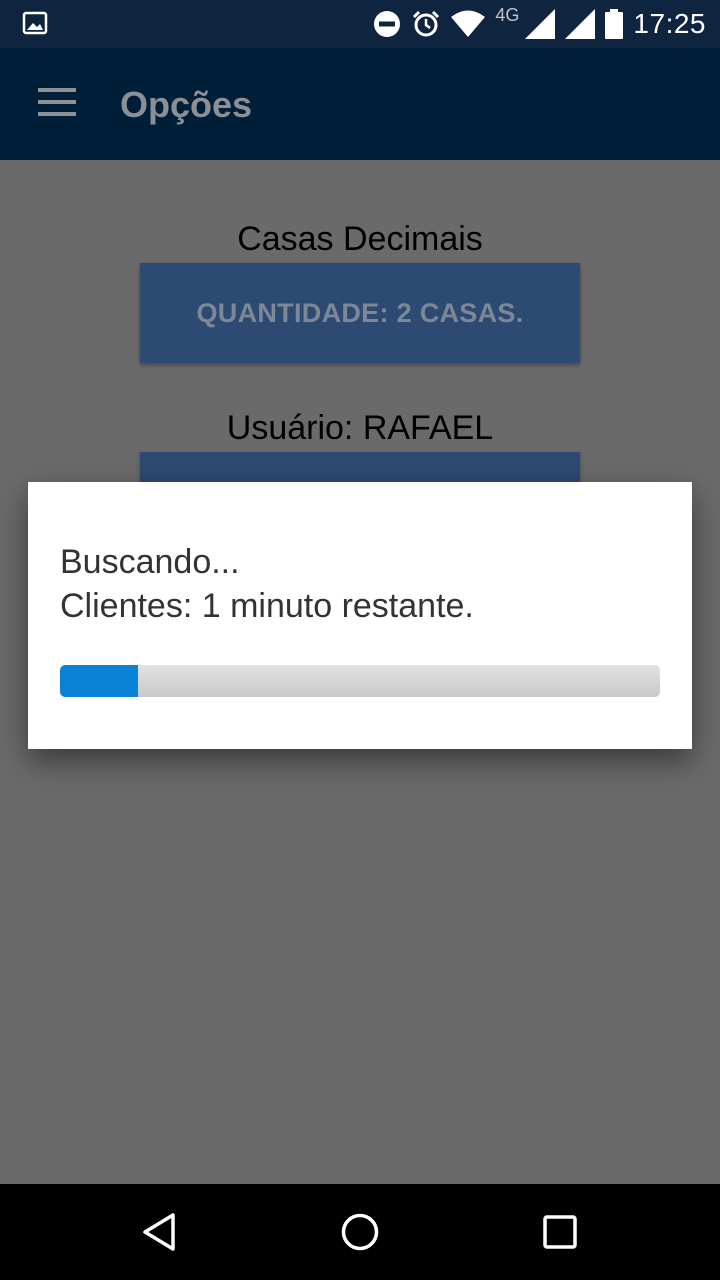 This screenshot has height=1280, width=720. I want to click on wifi-icon, so click(468, 23).